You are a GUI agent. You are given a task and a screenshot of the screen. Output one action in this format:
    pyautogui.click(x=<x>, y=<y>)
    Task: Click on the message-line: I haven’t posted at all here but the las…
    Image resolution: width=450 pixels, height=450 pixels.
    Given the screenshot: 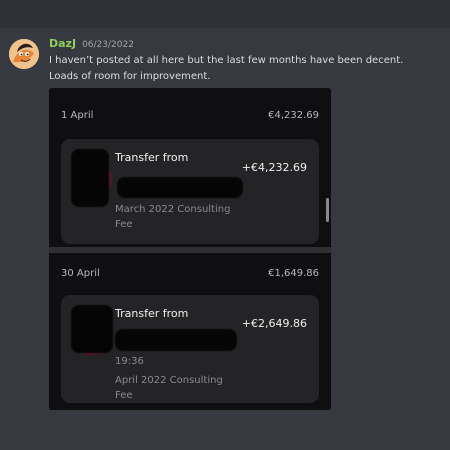 What is the action you would take?
    pyautogui.click(x=226, y=60)
    